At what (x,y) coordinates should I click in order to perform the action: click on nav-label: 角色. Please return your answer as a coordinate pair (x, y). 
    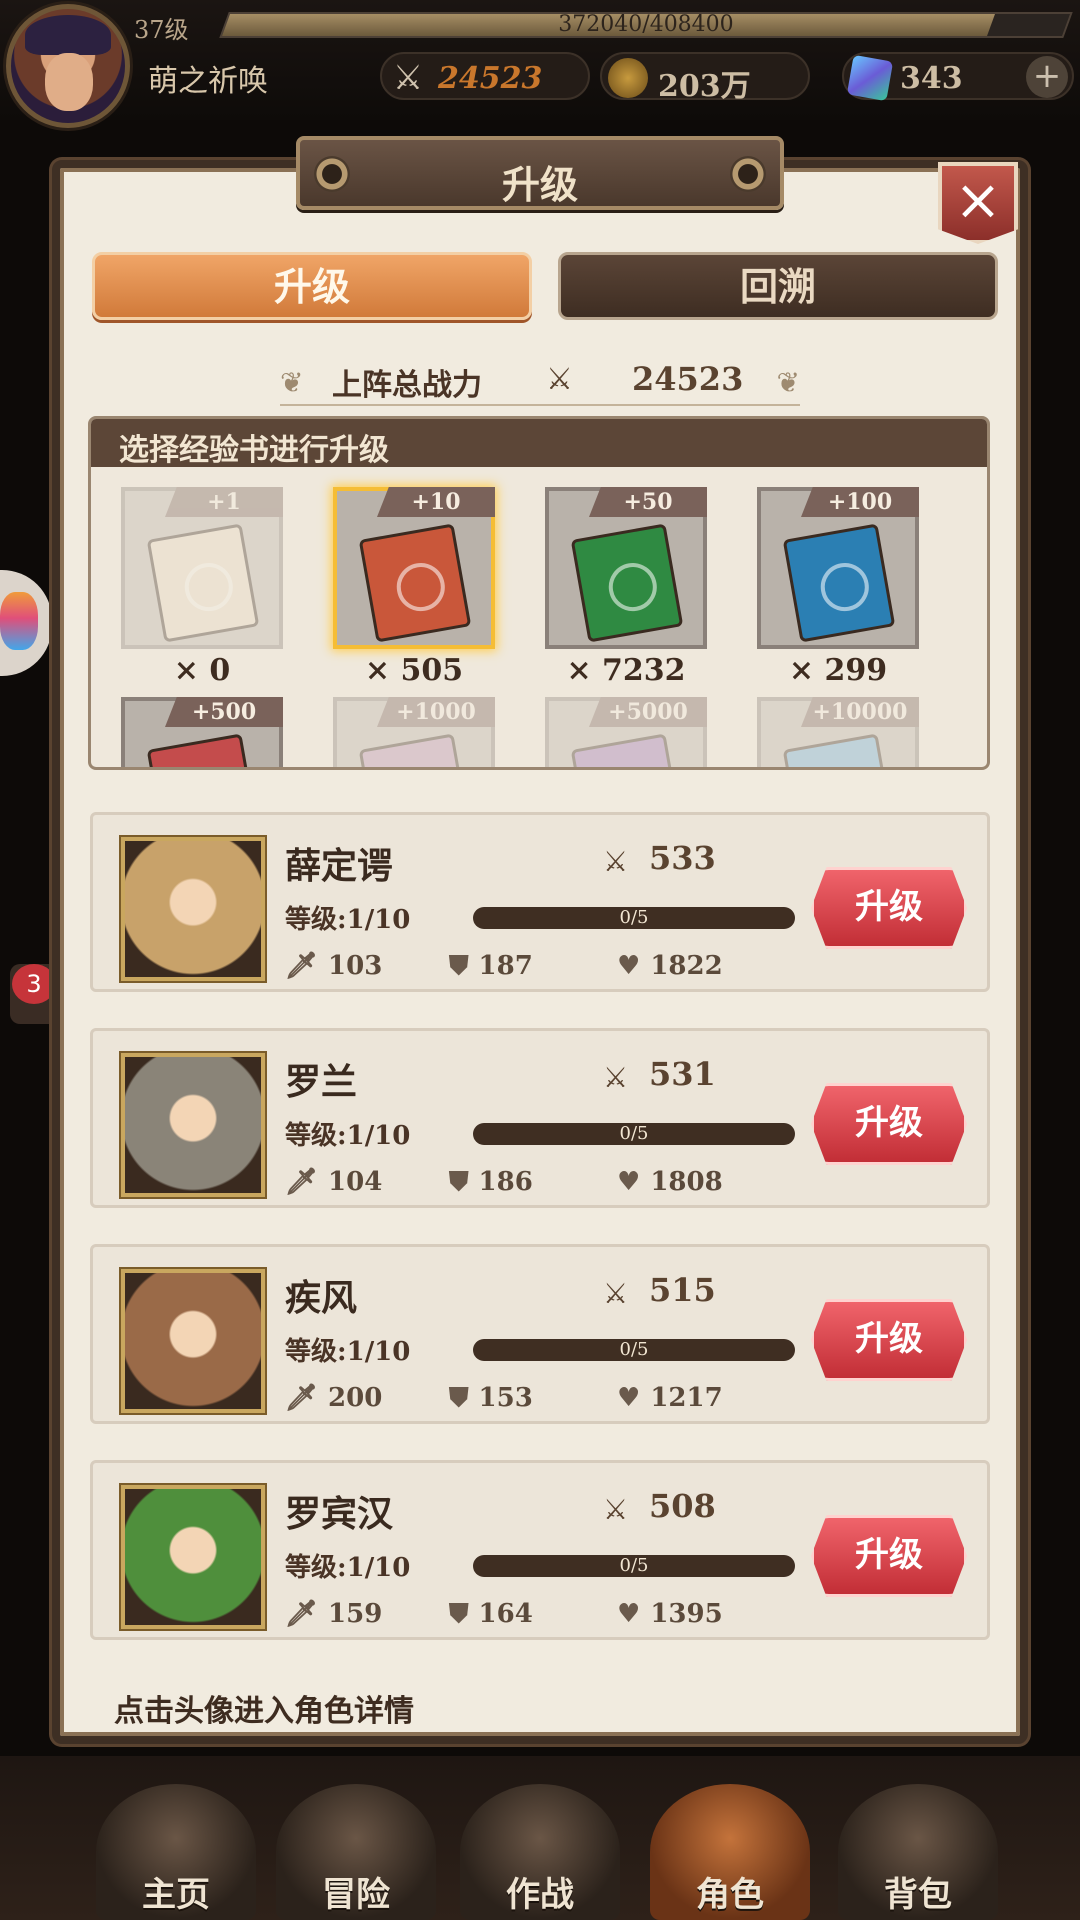
    Looking at the image, I should click on (730, 1895).